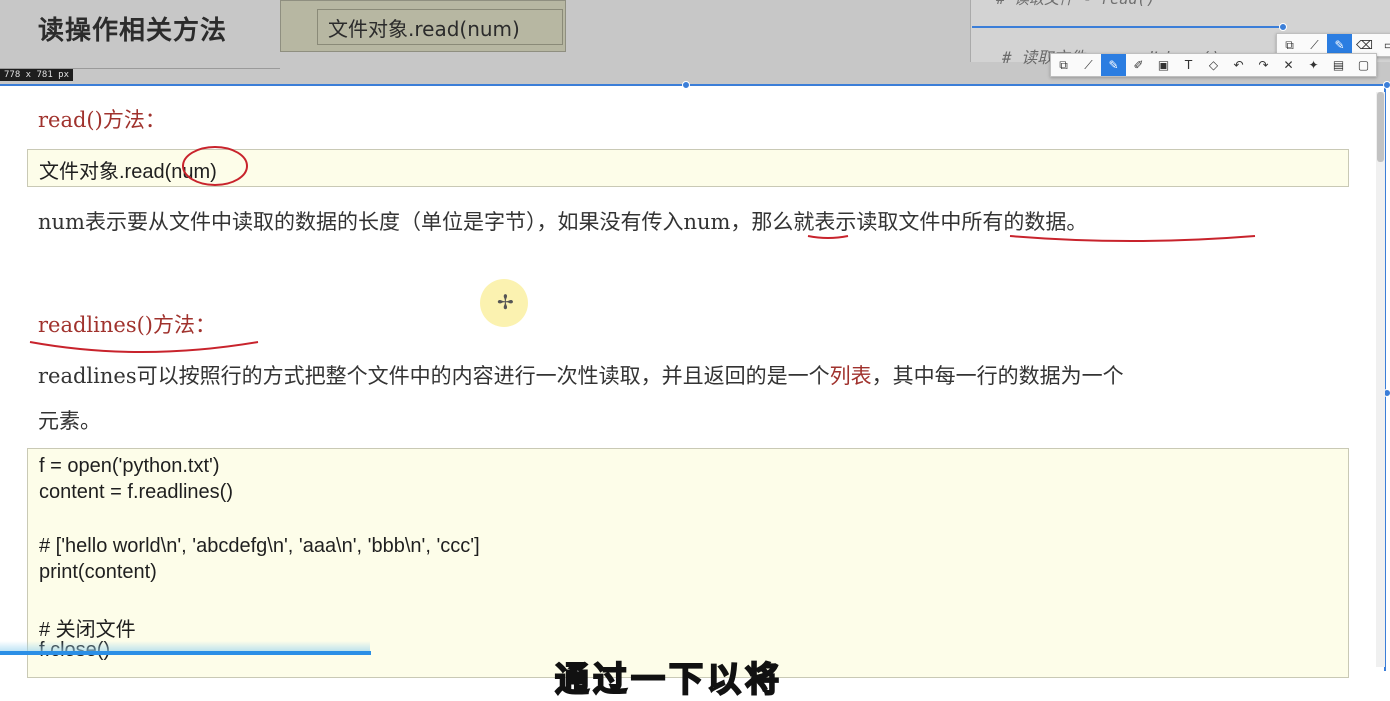 The height and width of the screenshot is (701, 1390). Describe the element at coordinates (186, 653) in the screenshot. I see `video-progress-bar` at that location.